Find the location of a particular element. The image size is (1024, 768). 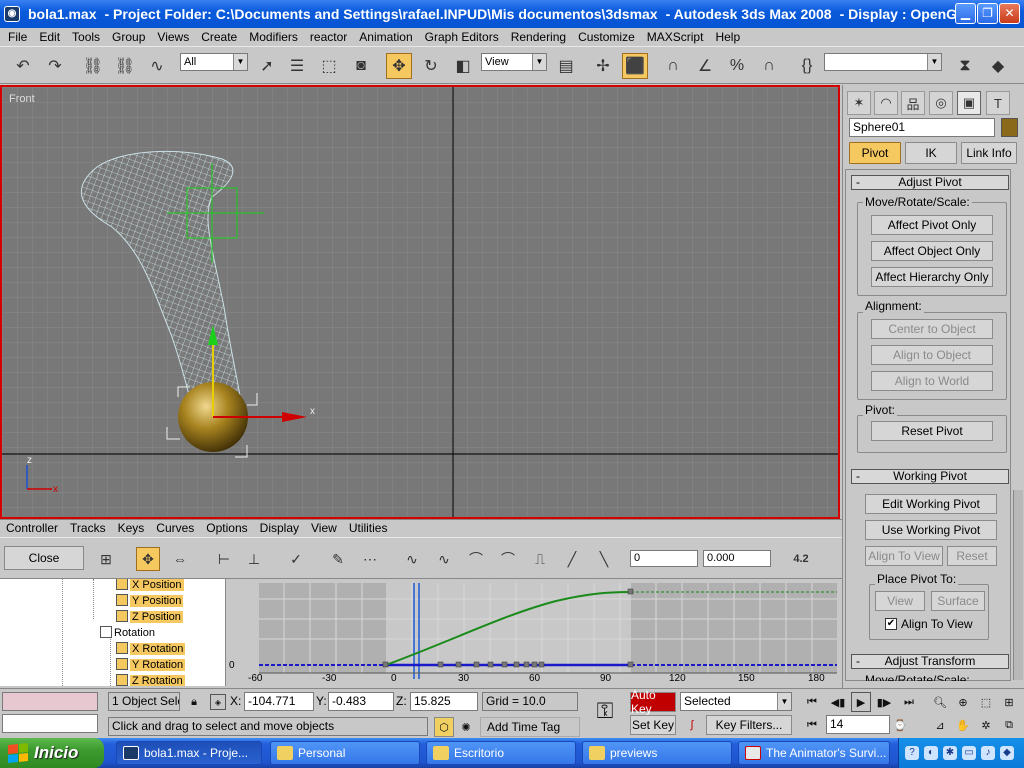

x-coordinate-field: -104.771 is located at coordinates (279, 701).